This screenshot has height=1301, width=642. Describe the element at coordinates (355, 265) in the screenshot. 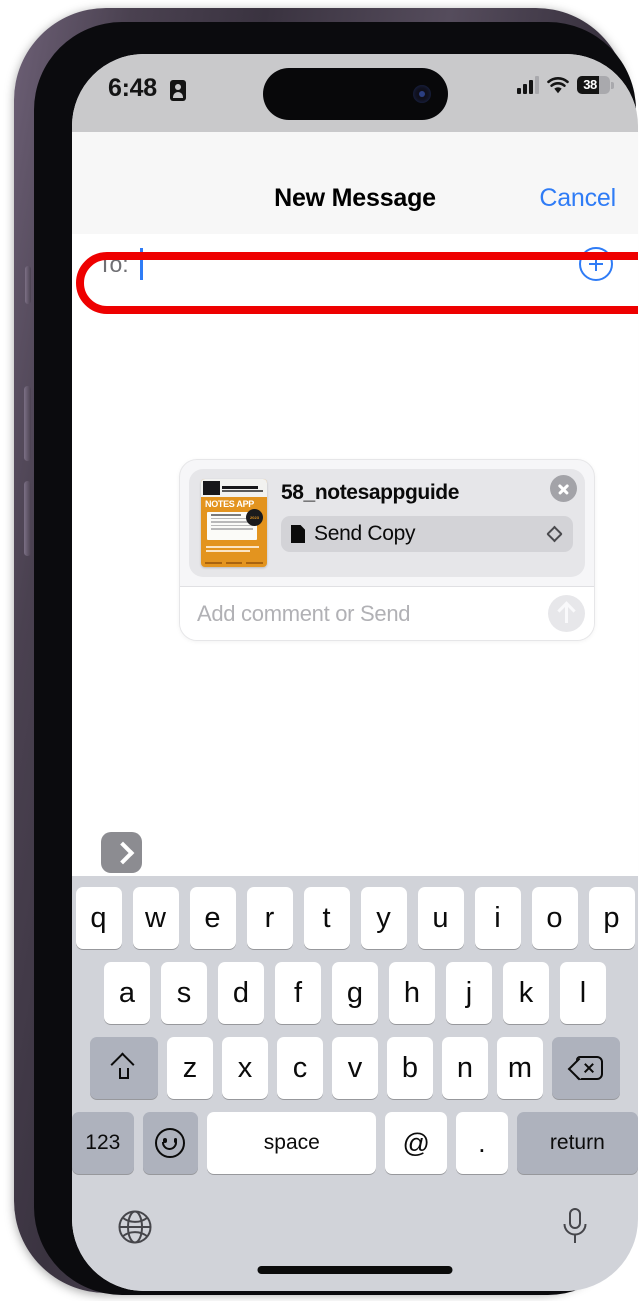

I see `recipient-field-row: To:` at that location.